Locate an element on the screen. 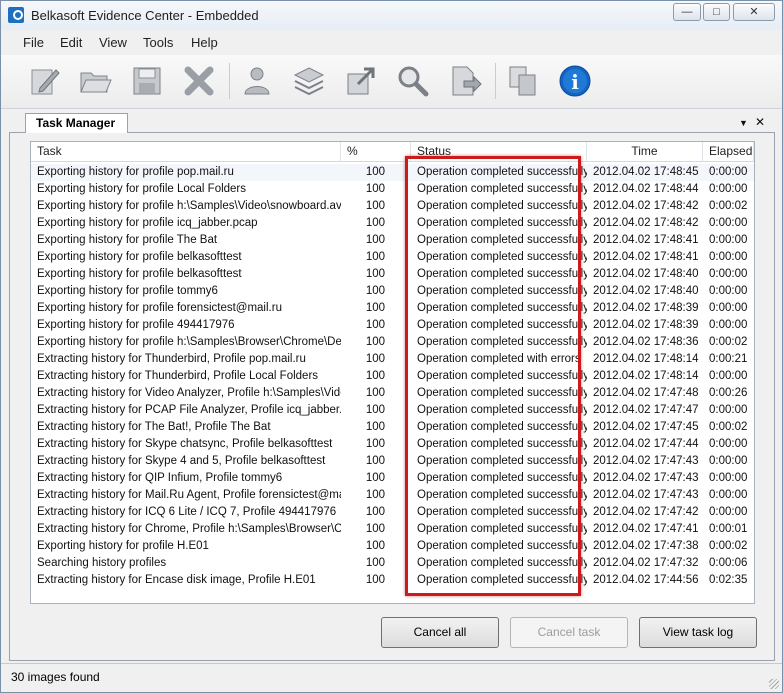 This screenshot has width=783, height=693. cancel-all-button: Cancel all is located at coordinates (440, 632).